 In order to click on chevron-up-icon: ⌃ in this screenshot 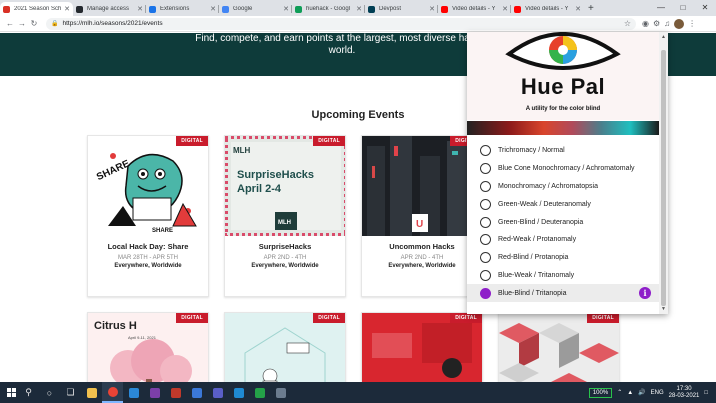, I will do `click(619, 392)`.